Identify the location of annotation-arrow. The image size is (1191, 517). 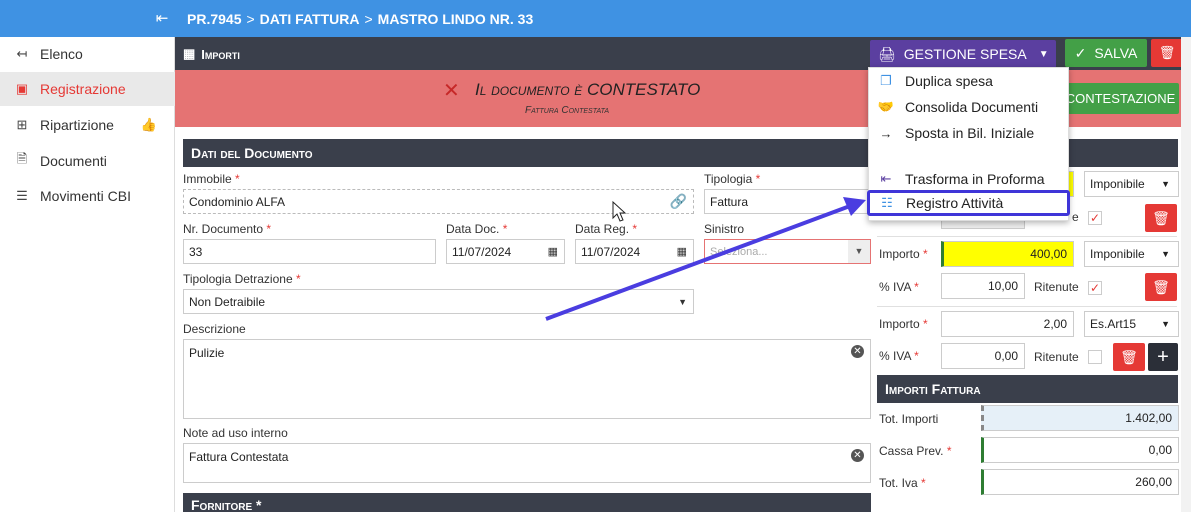
(705, 259).